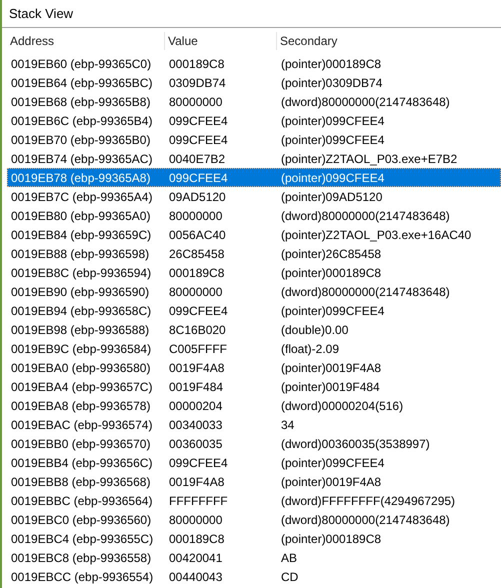 The height and width of the screenshot is (588, 501). What do you see at coordinates (254, 139) in the screenshot?
I see `table-row: 0019EB70 (ebp-99365B0) 099CFEE4 (pointer)099CFEE4` at bounding box center [254, 139].